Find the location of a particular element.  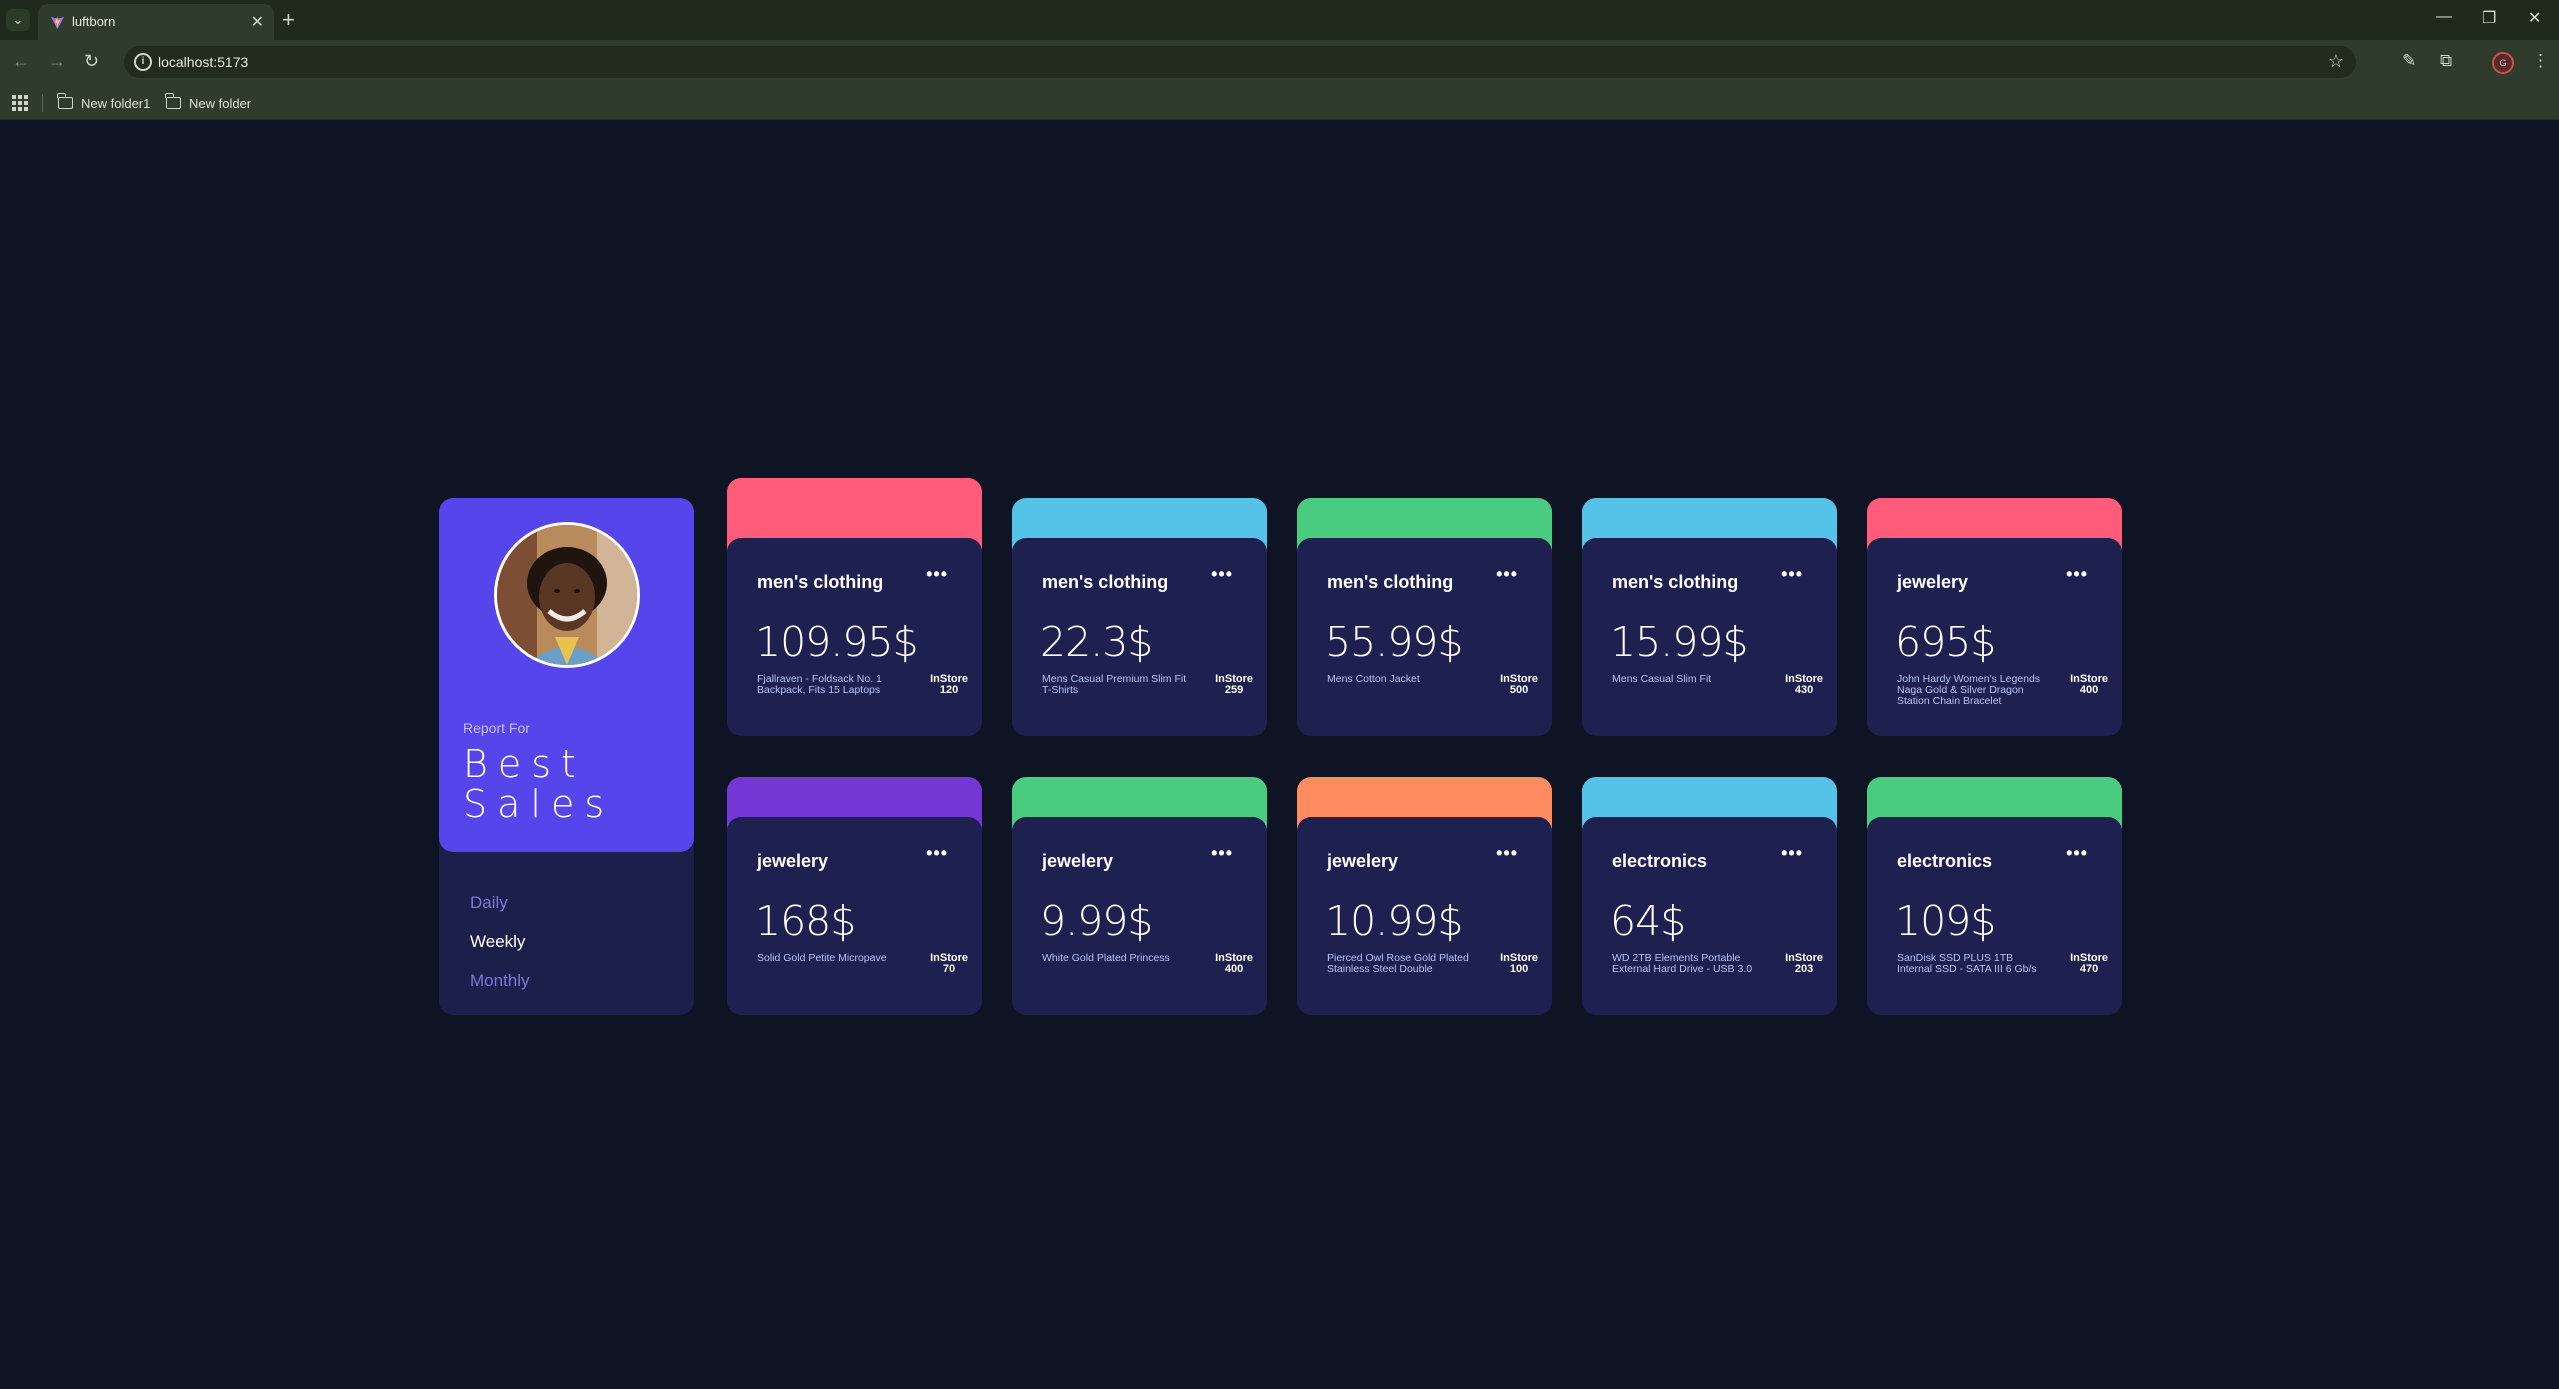

card-price: 9.99$ is located at coordinates (1096, 921).